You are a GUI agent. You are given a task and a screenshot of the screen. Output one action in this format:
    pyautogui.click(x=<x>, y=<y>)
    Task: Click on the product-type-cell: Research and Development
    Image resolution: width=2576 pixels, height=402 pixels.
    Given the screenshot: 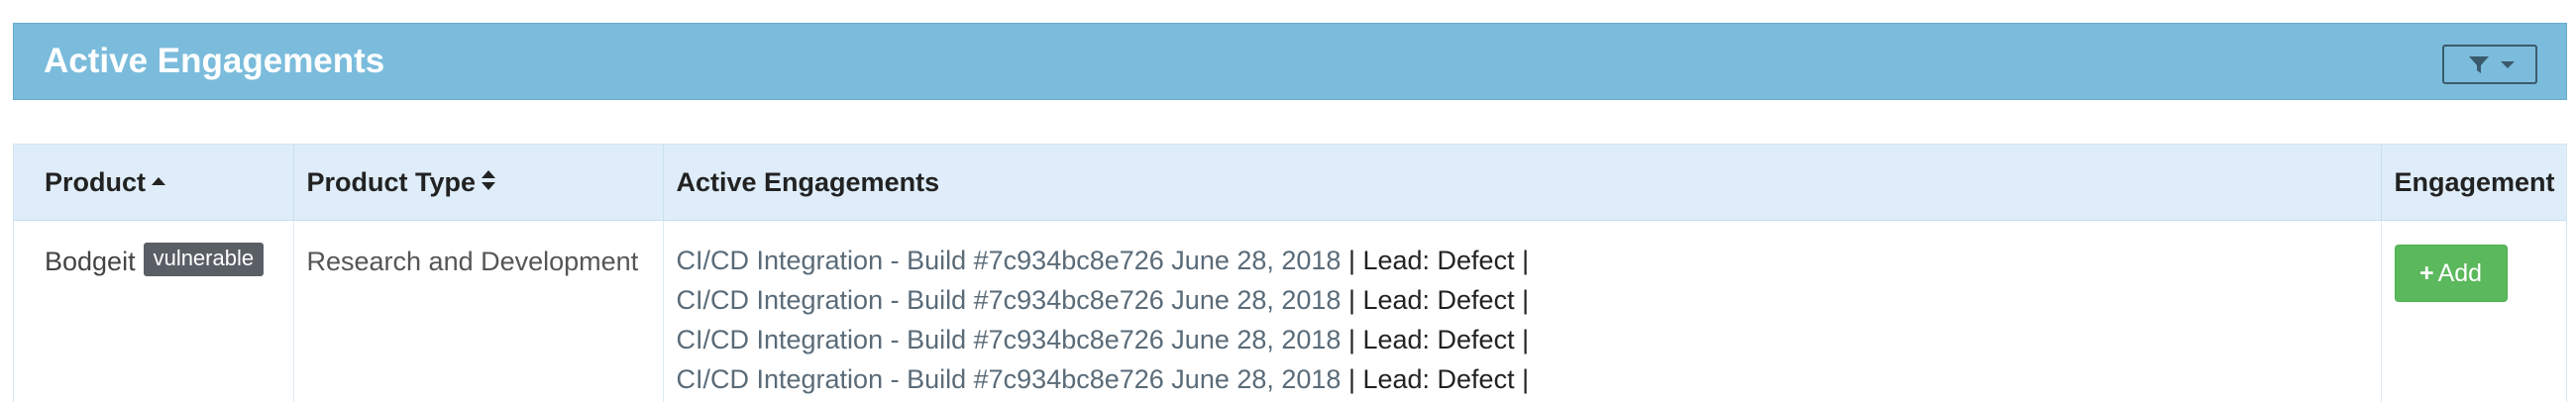 What is the action you would take?
    pyautogui.click(x=479, y=311)
    